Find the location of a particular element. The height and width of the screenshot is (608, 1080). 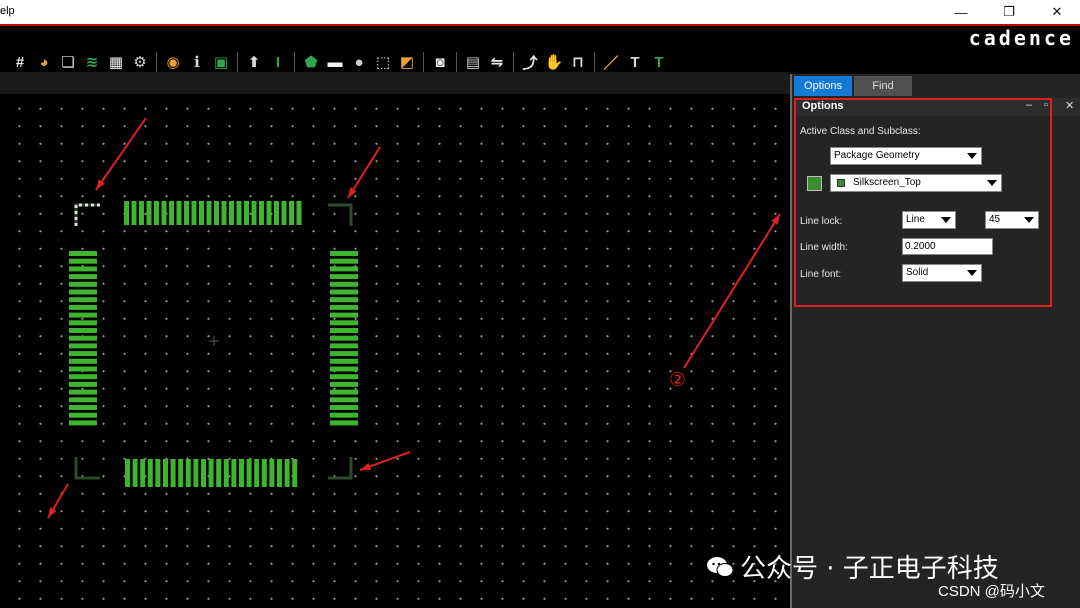

add-circle-icon: ● is located at coordinates (359, 62).